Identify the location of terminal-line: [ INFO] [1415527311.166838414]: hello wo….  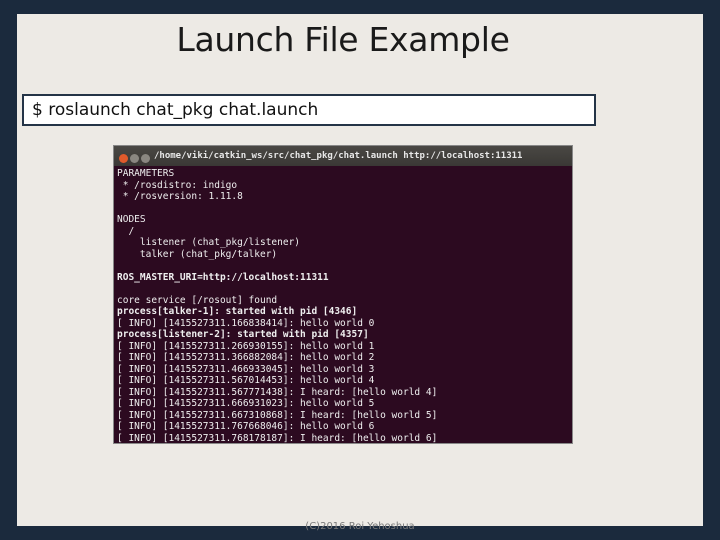
(246, 323).